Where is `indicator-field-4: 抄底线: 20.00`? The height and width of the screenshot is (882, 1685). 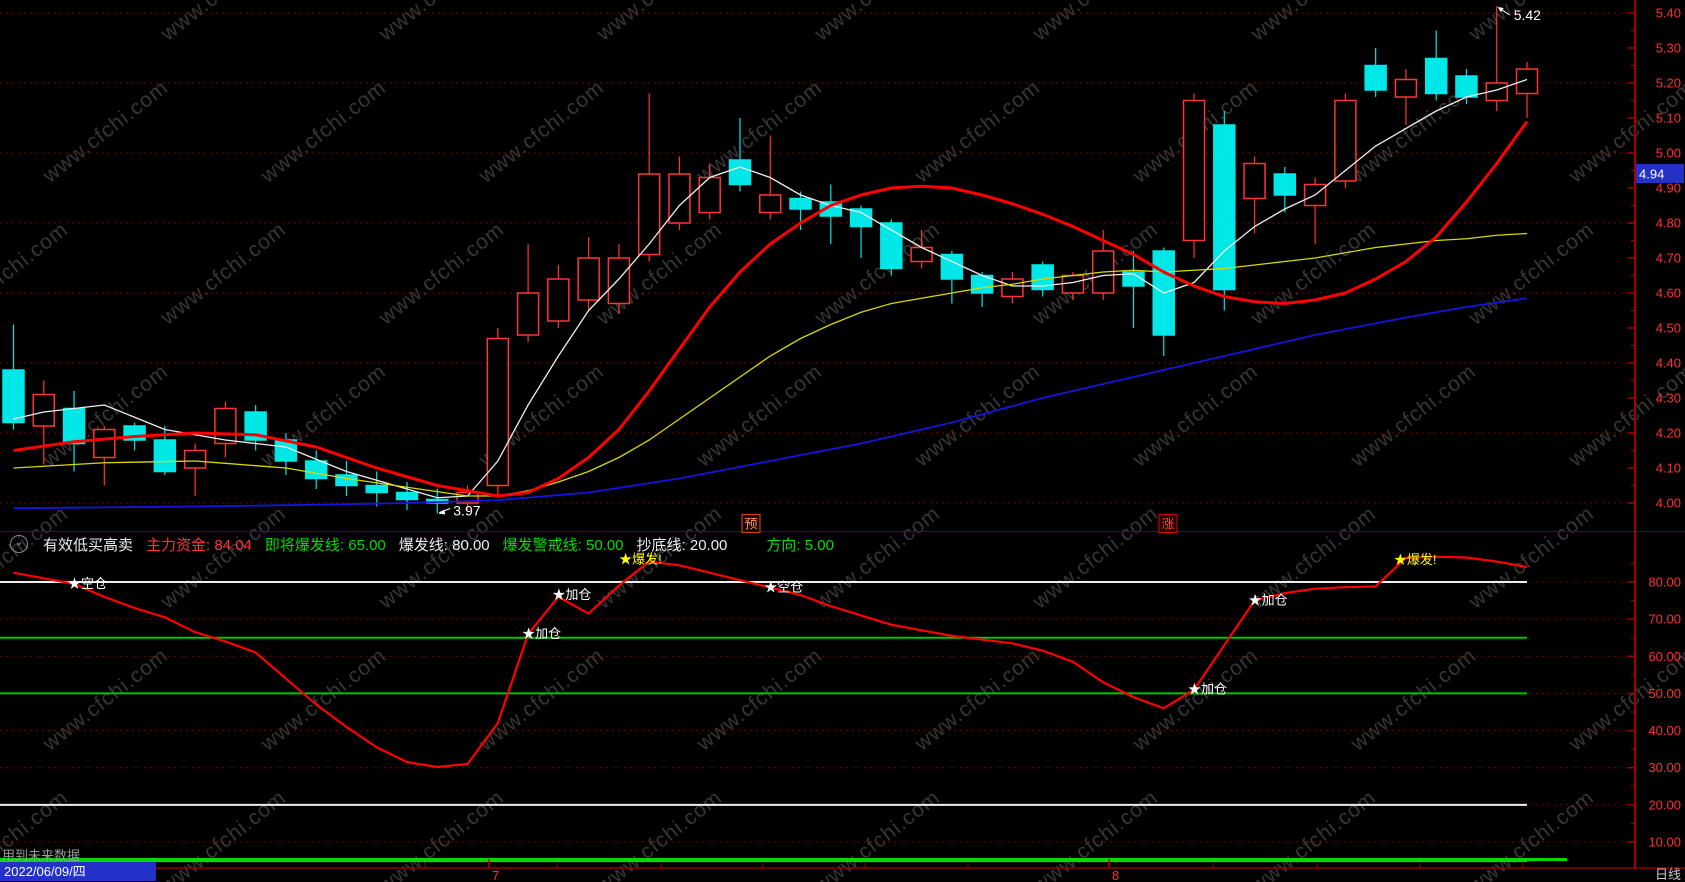
indicator-field-4: 抄底线: 20.00 is located at coordinates (682, 545).